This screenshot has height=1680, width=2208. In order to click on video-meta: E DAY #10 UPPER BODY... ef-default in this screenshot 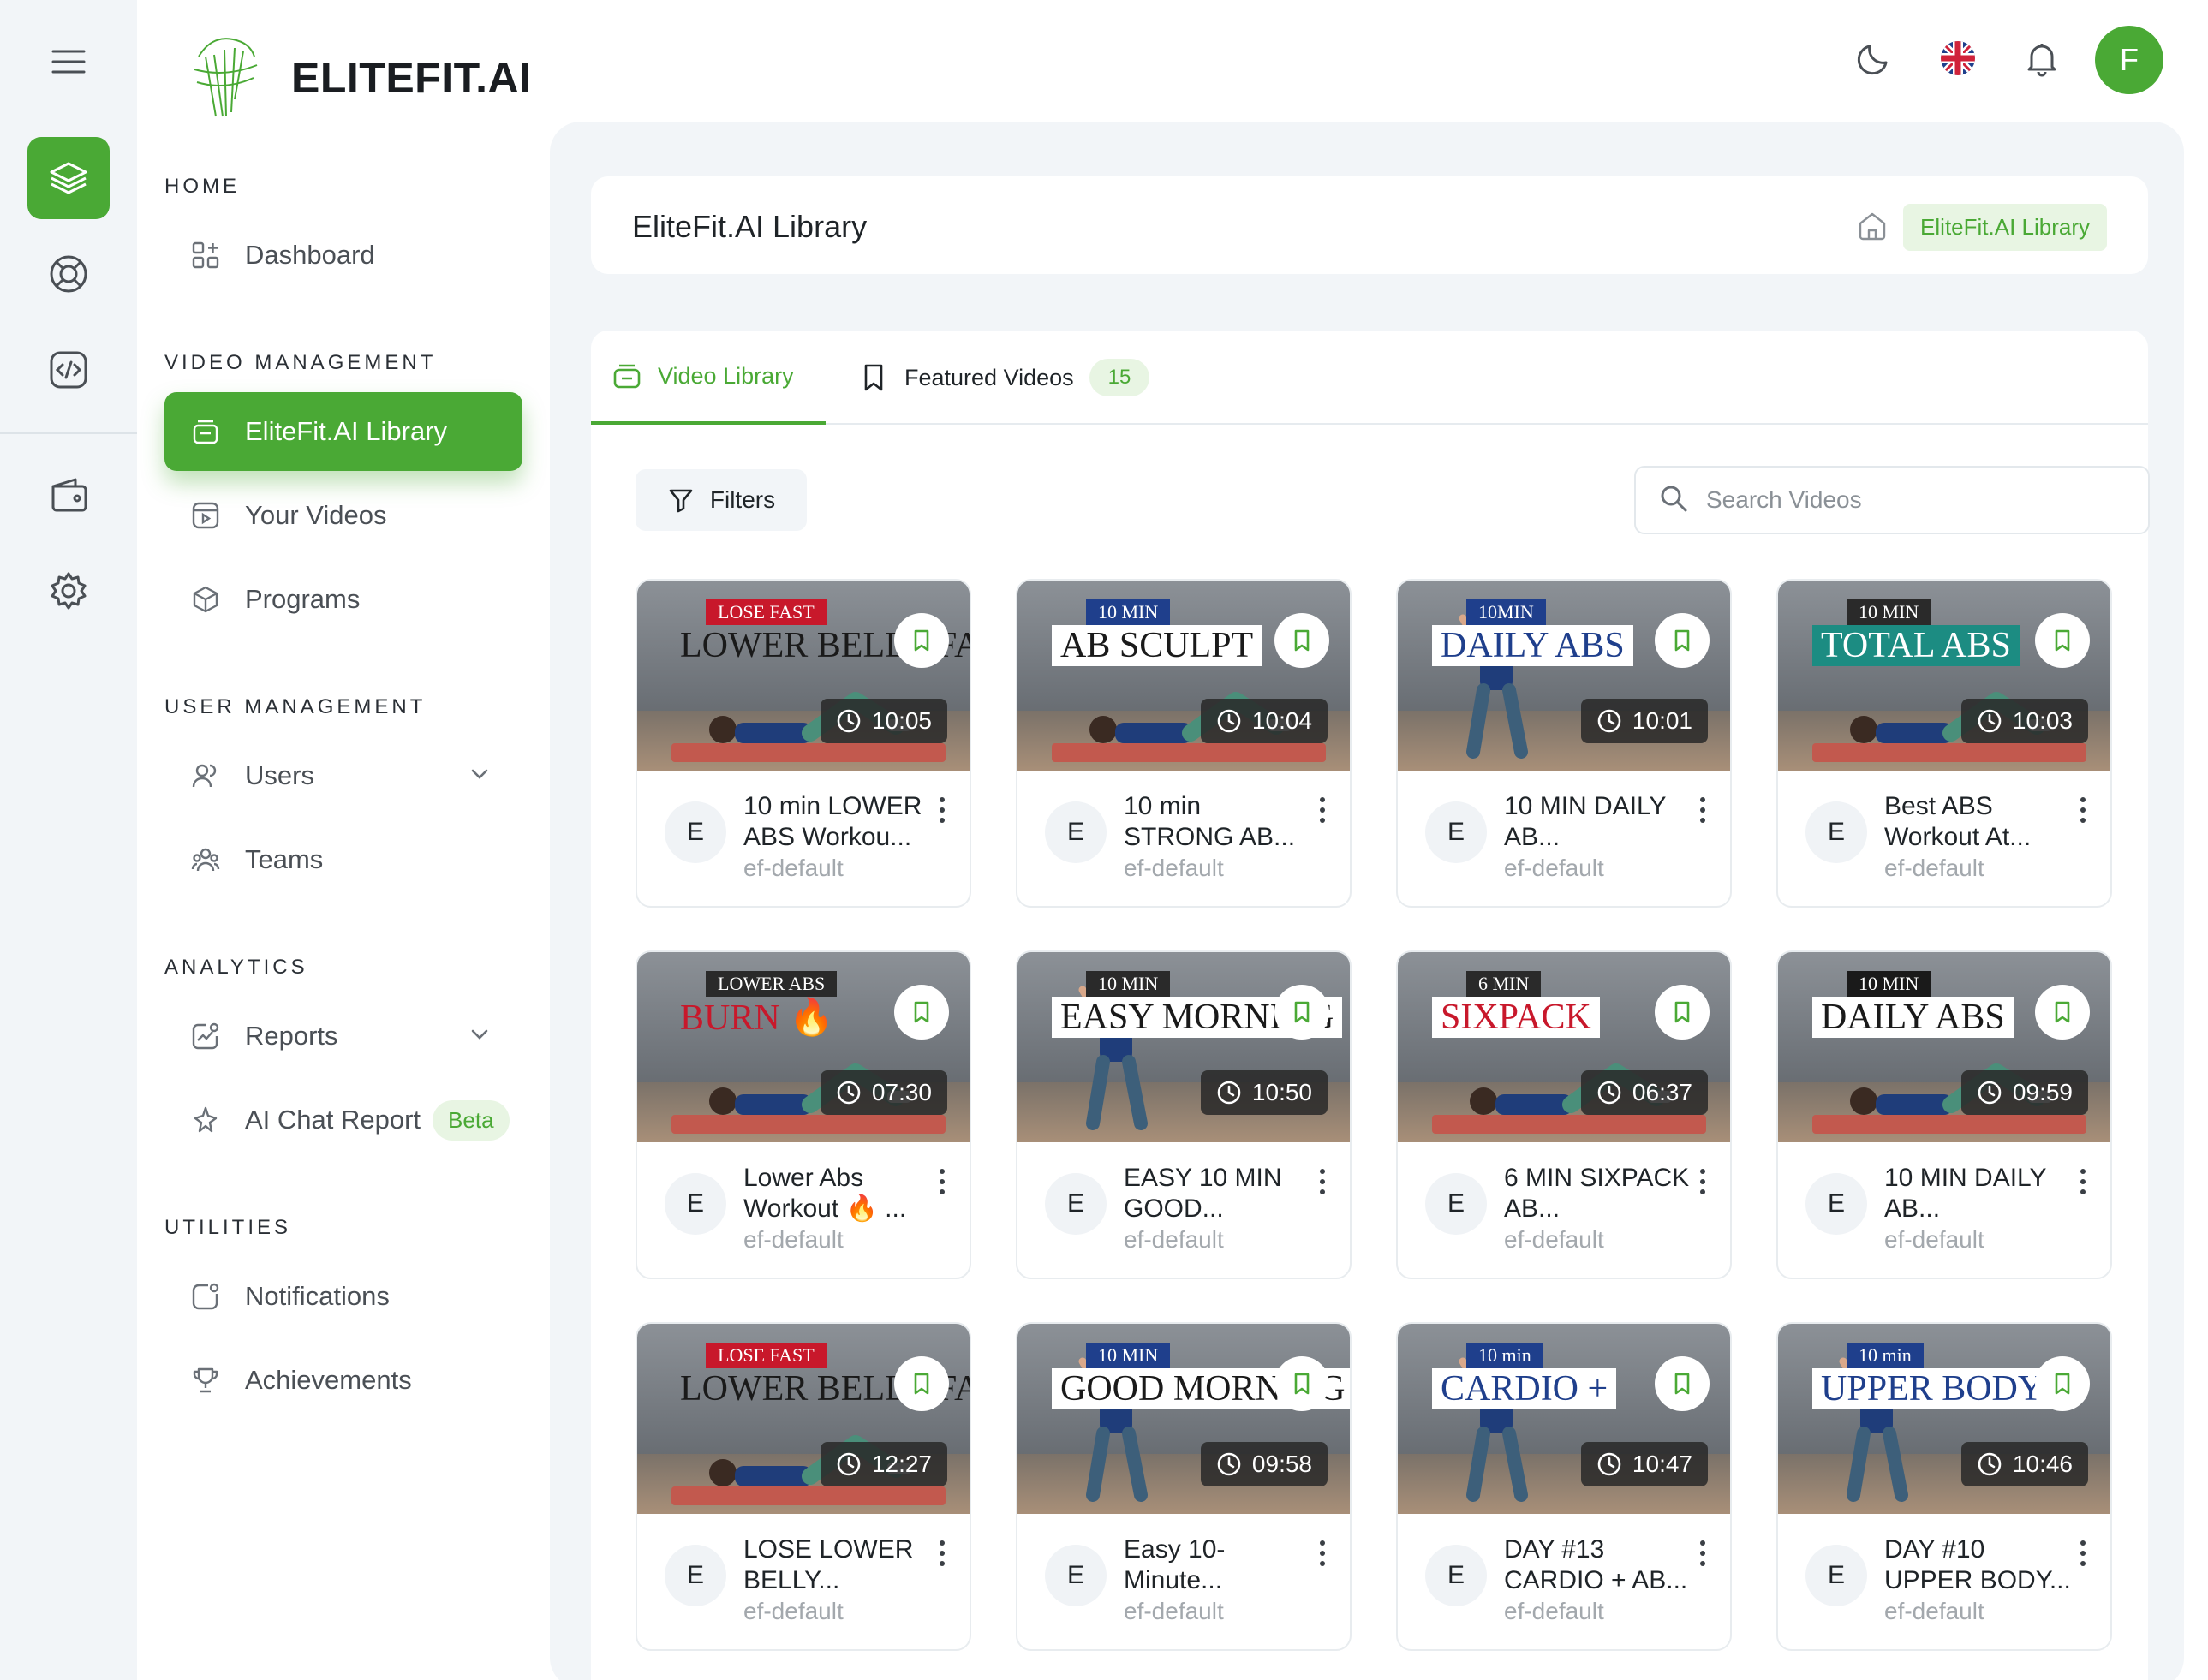, I will do `click(1944, 1581)`.